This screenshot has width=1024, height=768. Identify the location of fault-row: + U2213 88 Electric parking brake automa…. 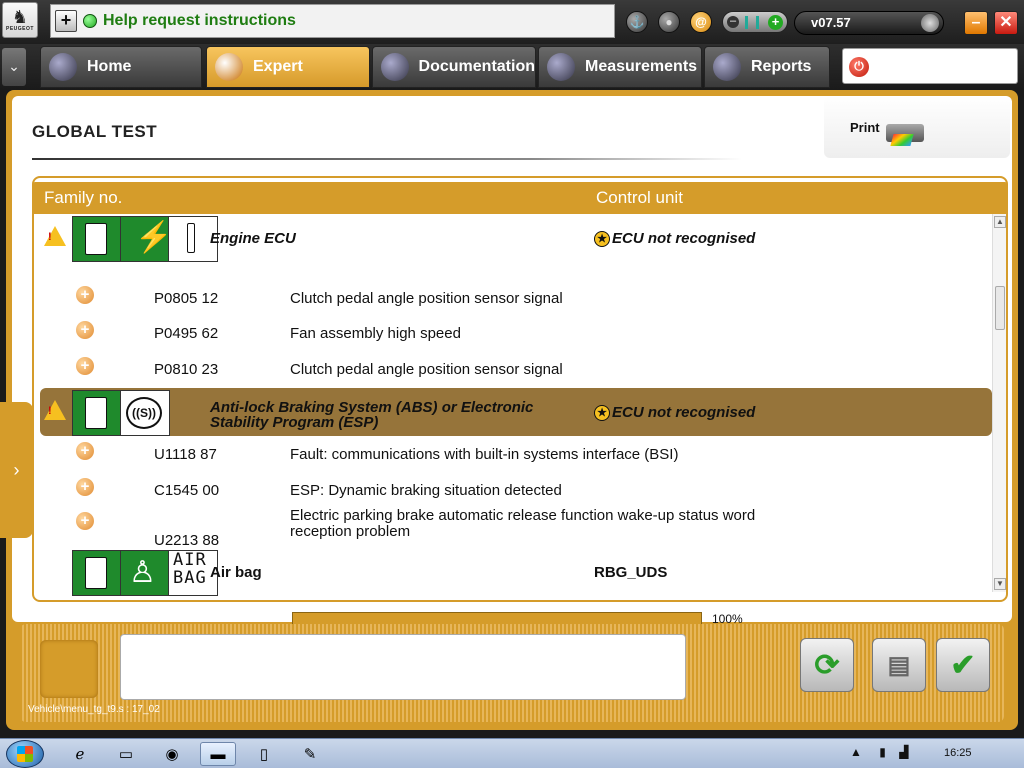
(514, 528).